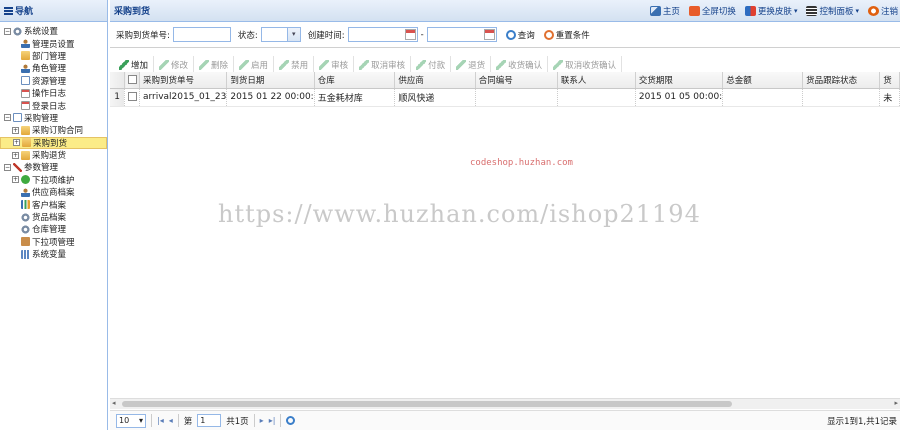 This screenshot has width=900, height=430. Describe the element at coordinates (679, 97) in the screenshot. I see `table-cell: 2015 01 05 00:00:` at that location.